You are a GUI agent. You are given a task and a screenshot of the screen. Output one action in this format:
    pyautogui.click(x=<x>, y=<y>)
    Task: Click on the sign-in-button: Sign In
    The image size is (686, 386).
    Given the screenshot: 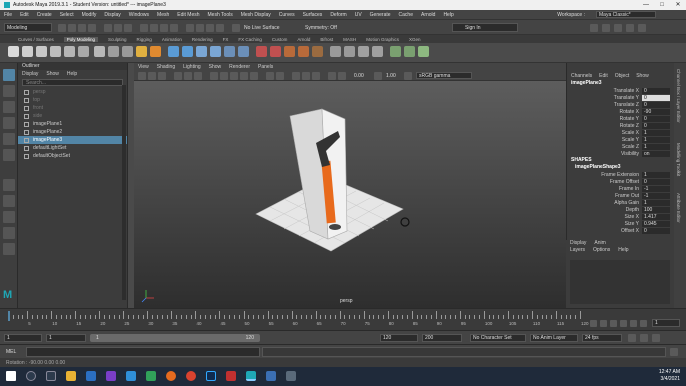 What is the action you would take?
    pyautogui.click(x=485, y=27)
    